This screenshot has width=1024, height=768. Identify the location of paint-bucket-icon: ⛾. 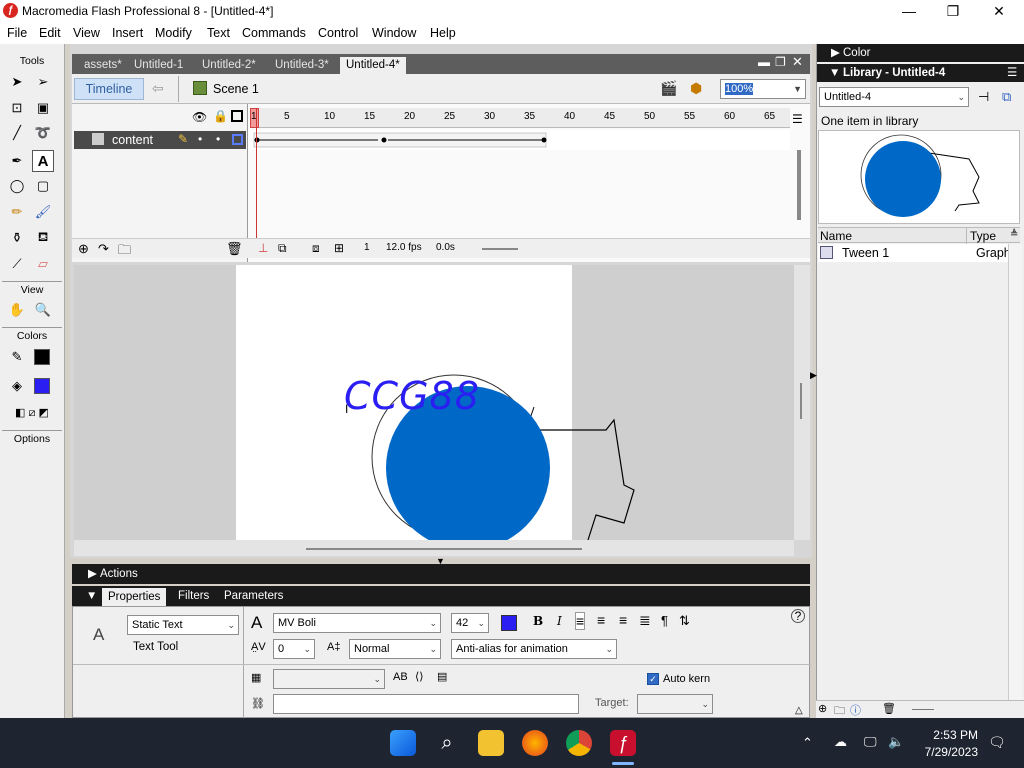
(43, 238).